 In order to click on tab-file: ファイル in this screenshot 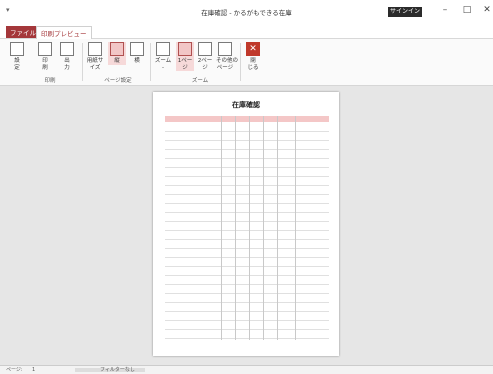, I will do `click(23, 32)`.